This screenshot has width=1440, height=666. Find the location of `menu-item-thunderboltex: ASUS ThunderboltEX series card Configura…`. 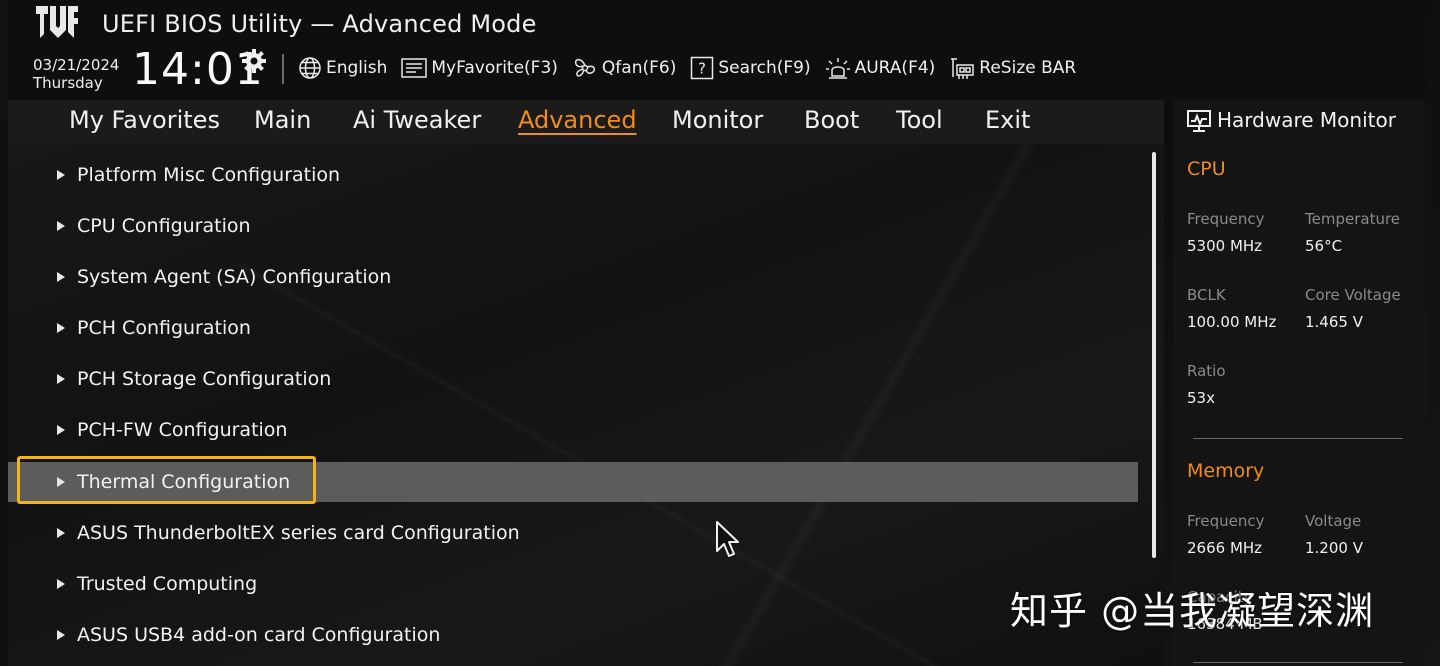

menu-item-thunderboltex: ASUS ThunderboltEX series card Configura… is located at coordinates (573, 533).